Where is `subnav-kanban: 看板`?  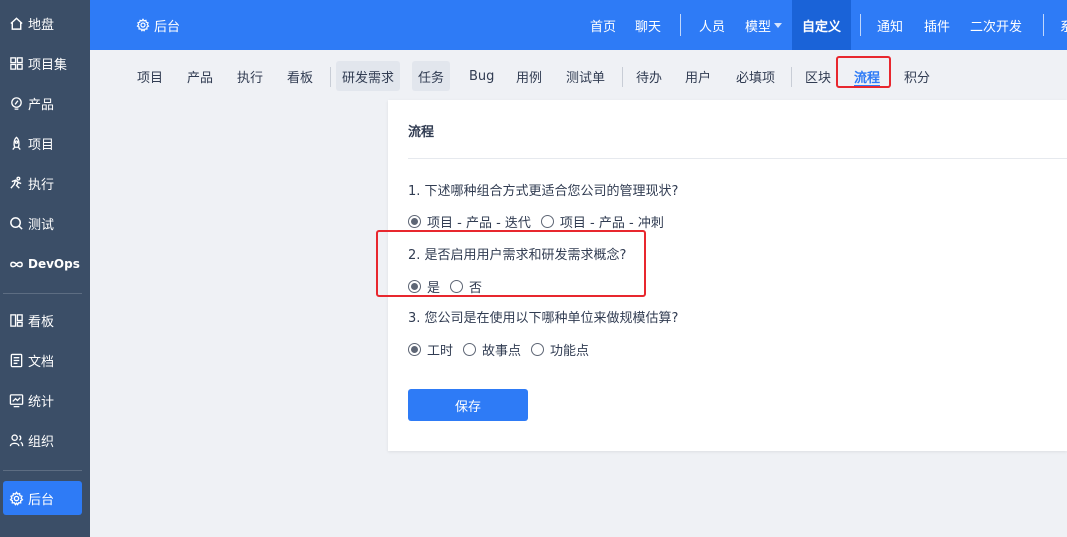 subnav-kanban: 看板 is located at coordinates (300, 76).